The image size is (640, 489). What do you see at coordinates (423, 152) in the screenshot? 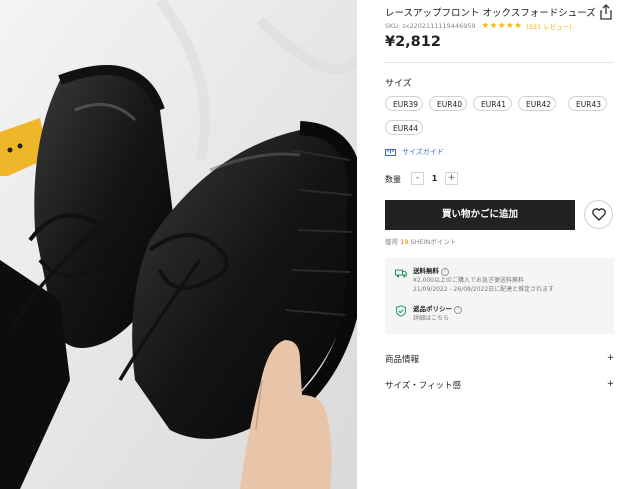
I see `size-guide-label: サイズガイド` at bounding box center [423, 152].